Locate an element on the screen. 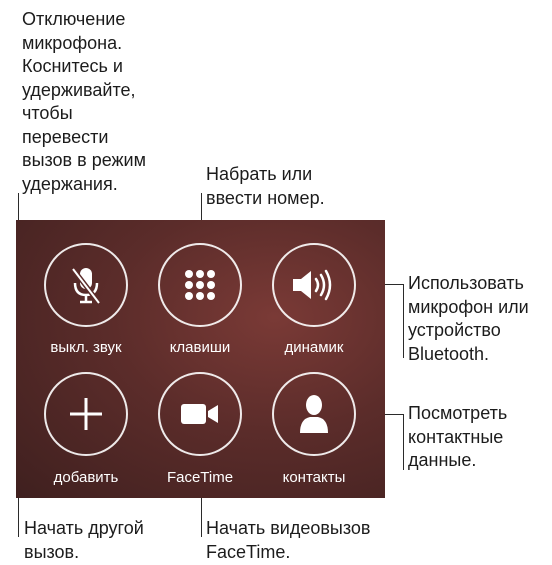 The height and width of the screenshot is (565, 552). speaker-button is located at coordinates (314, 285).